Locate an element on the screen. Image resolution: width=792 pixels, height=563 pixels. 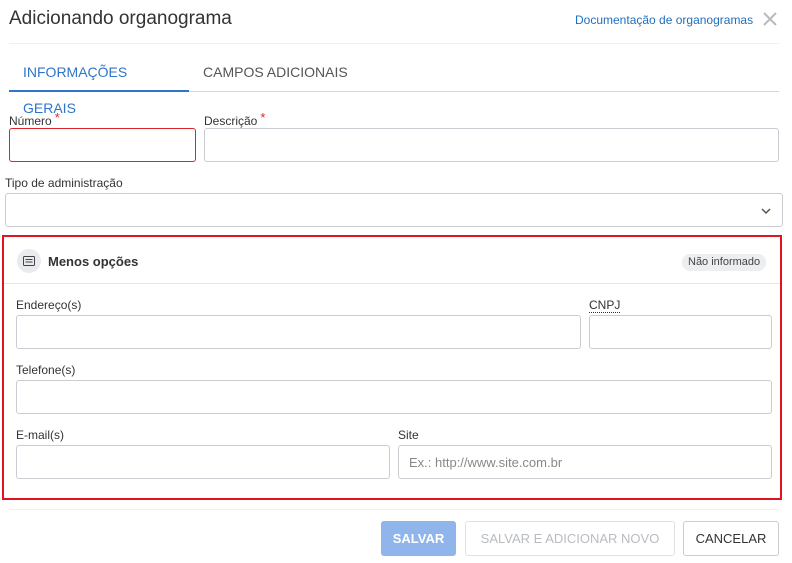
enderecos-label: Endereço(s) is located at coordinates (49, 305).